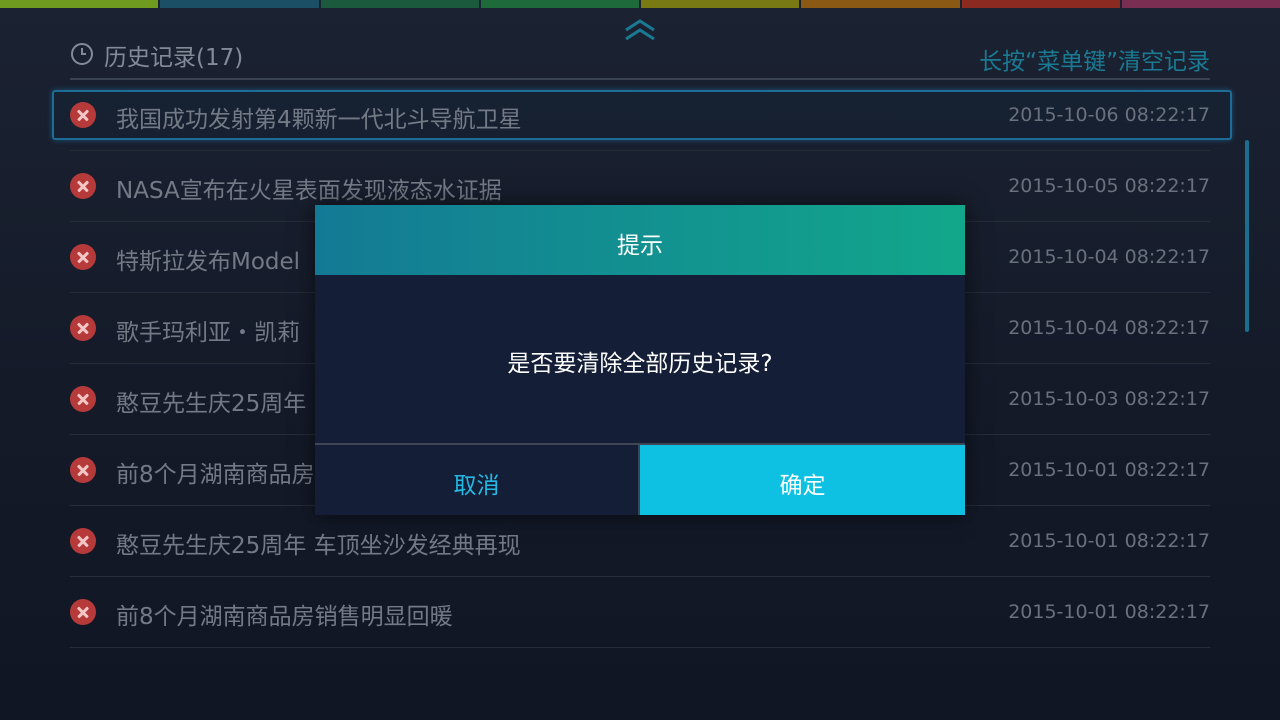  I want to click on dialog-title: 提示, so click(640, 246).